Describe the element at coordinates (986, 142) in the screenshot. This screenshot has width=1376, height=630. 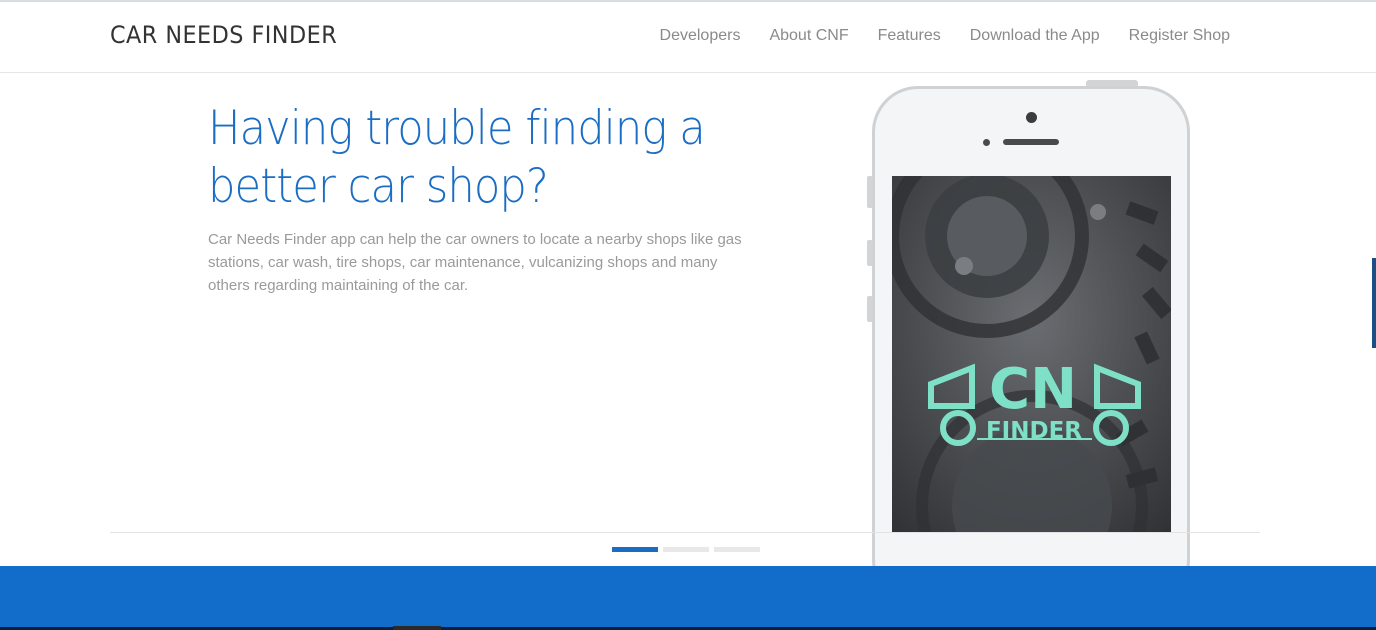
I see `phone-sensor` at that location.